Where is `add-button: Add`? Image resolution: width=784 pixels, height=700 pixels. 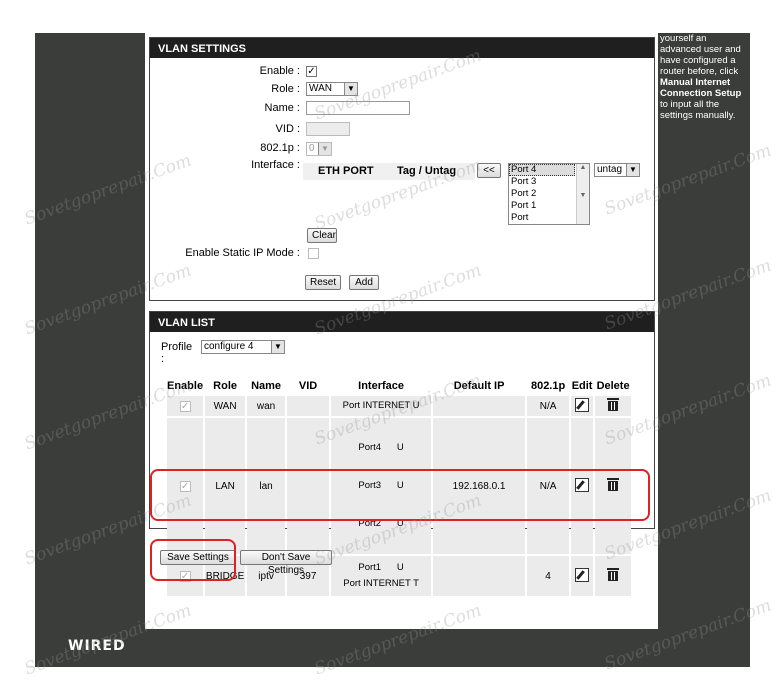 add-button: Add is located at coordinates (364, 282).